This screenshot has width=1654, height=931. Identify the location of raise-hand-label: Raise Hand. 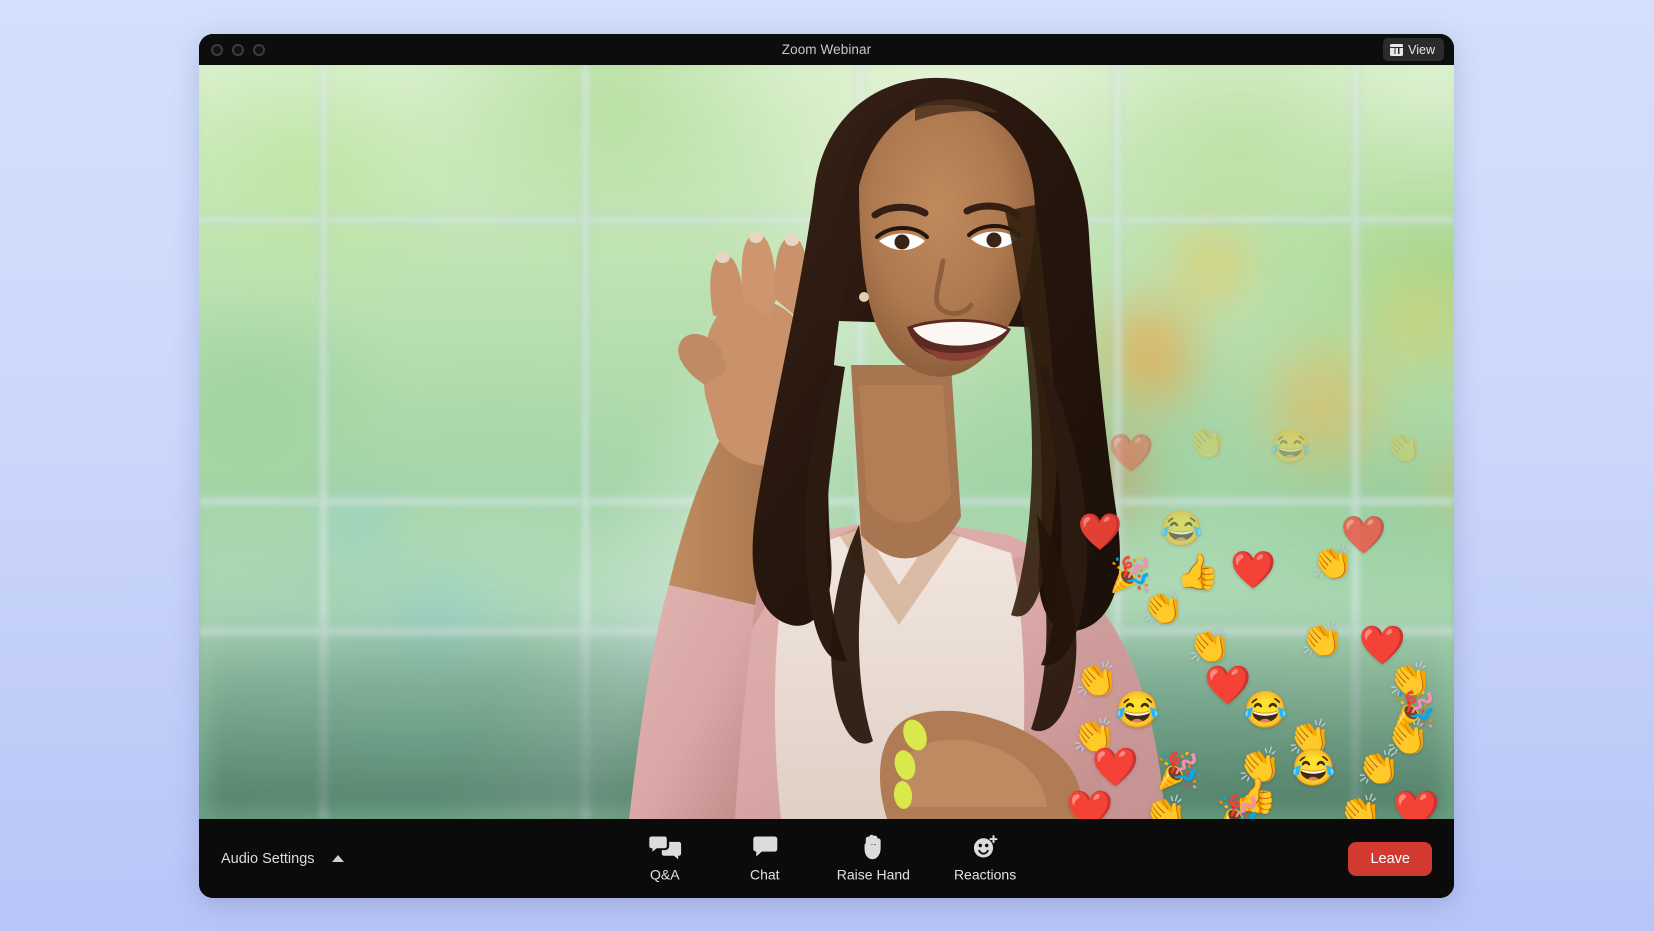
(873, 874).